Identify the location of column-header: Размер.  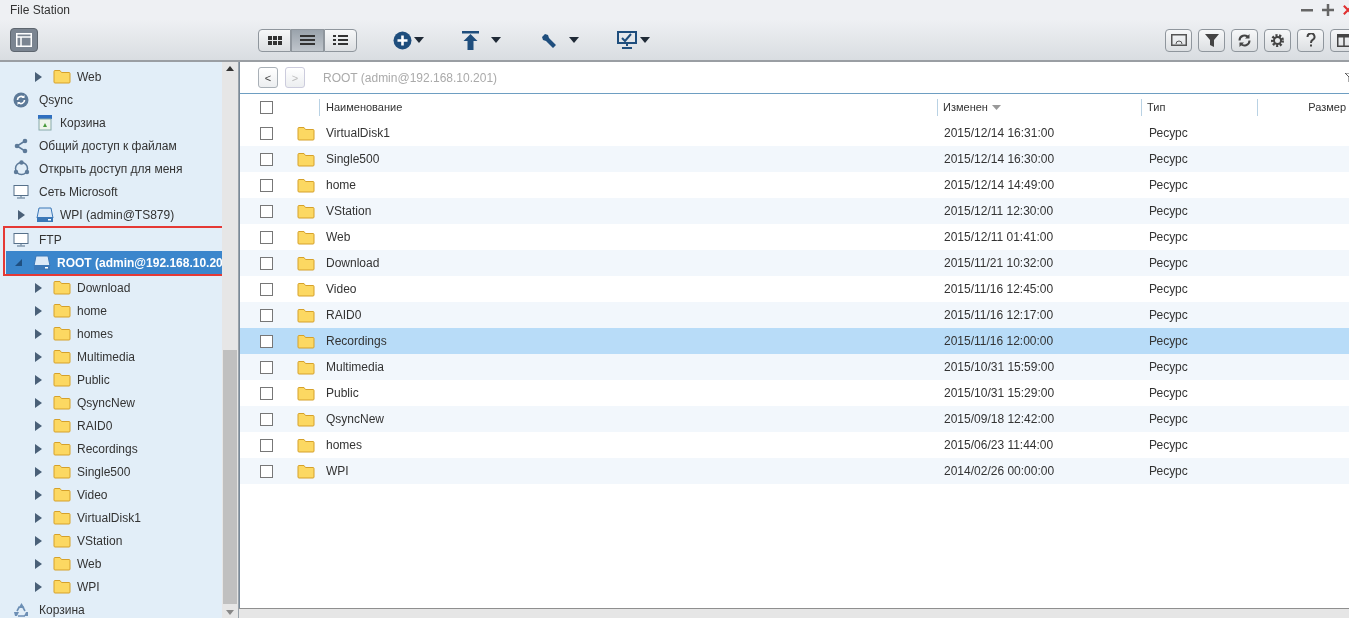
(1327, 107).